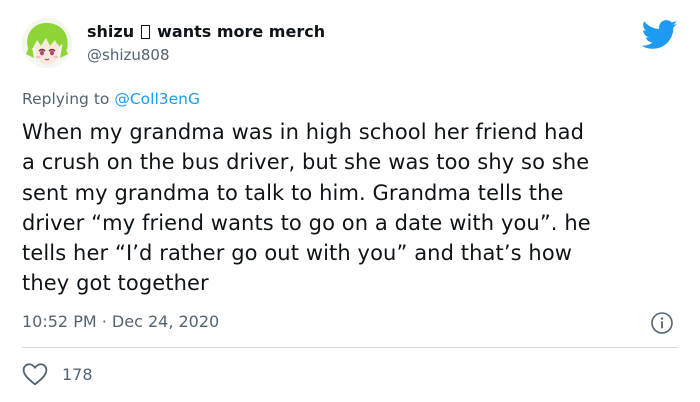 Image resolution: width=700 pixels, height=402 pixels. I want to click on missing-emoji-icon, so click(146, 31).